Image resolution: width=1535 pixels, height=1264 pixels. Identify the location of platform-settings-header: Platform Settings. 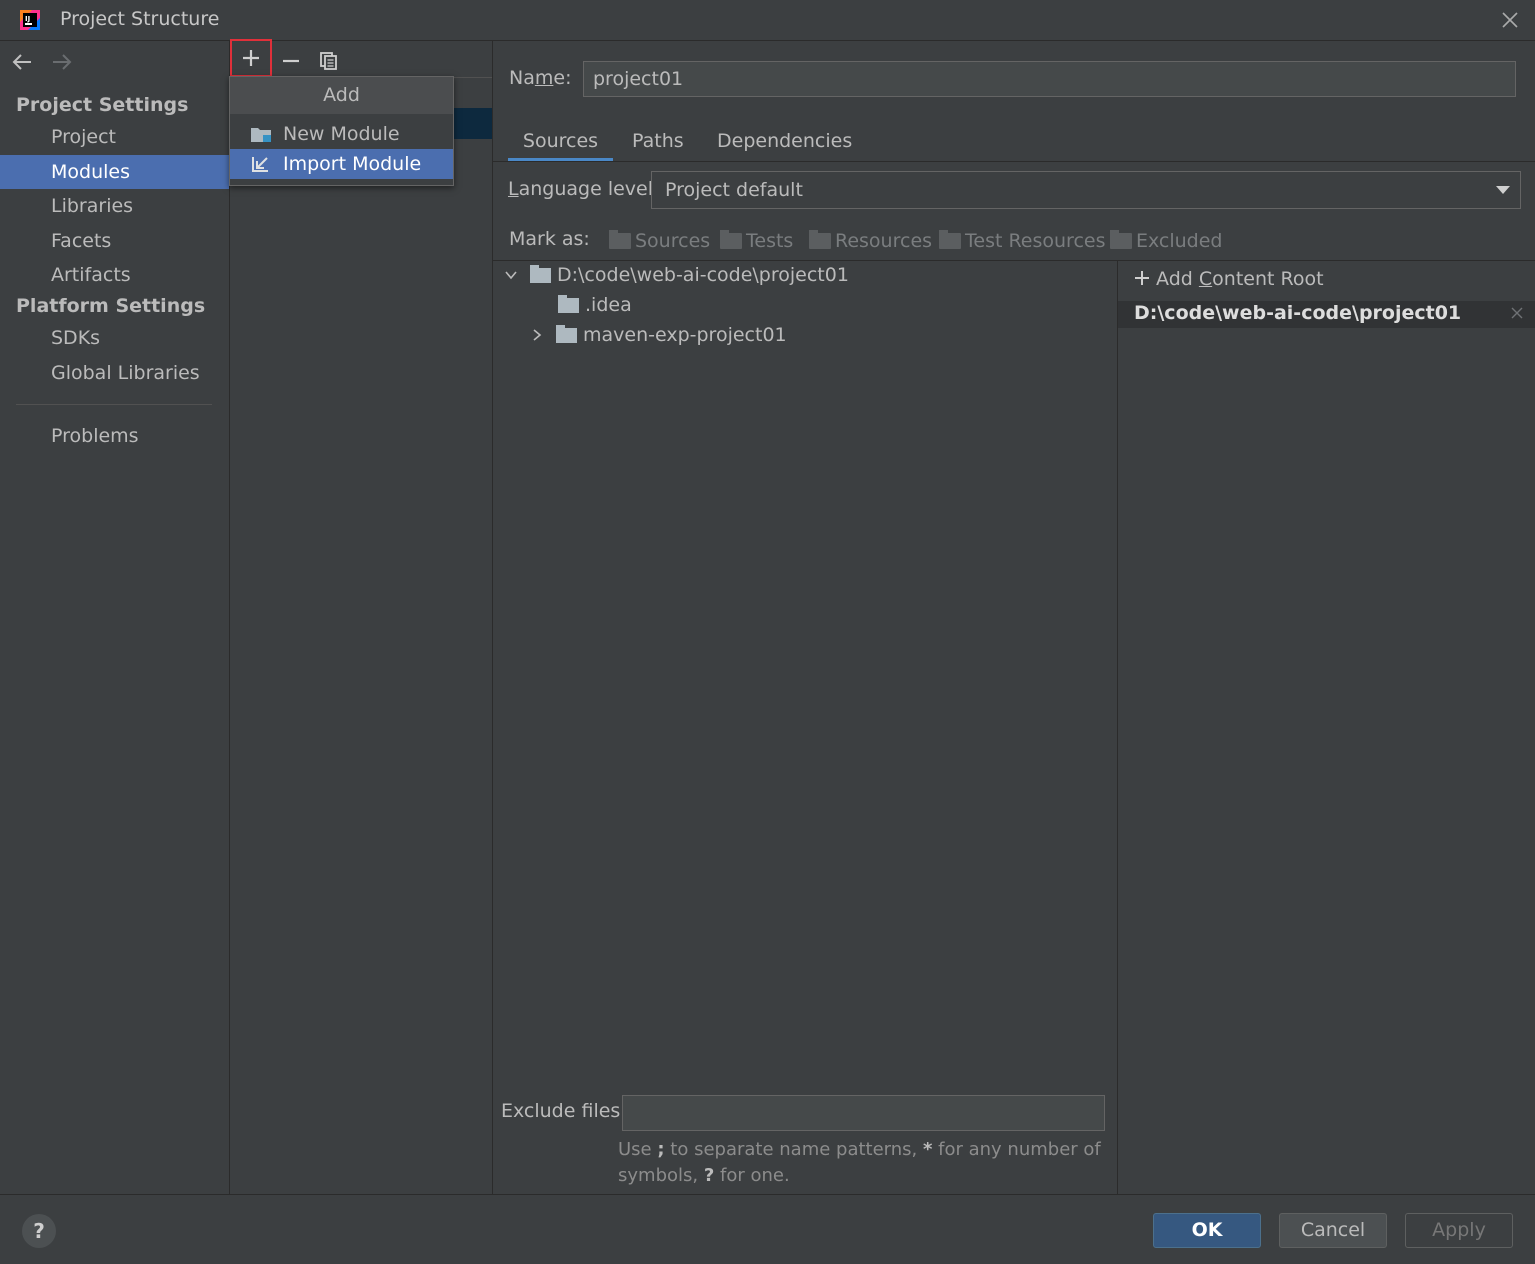
(111, 306).